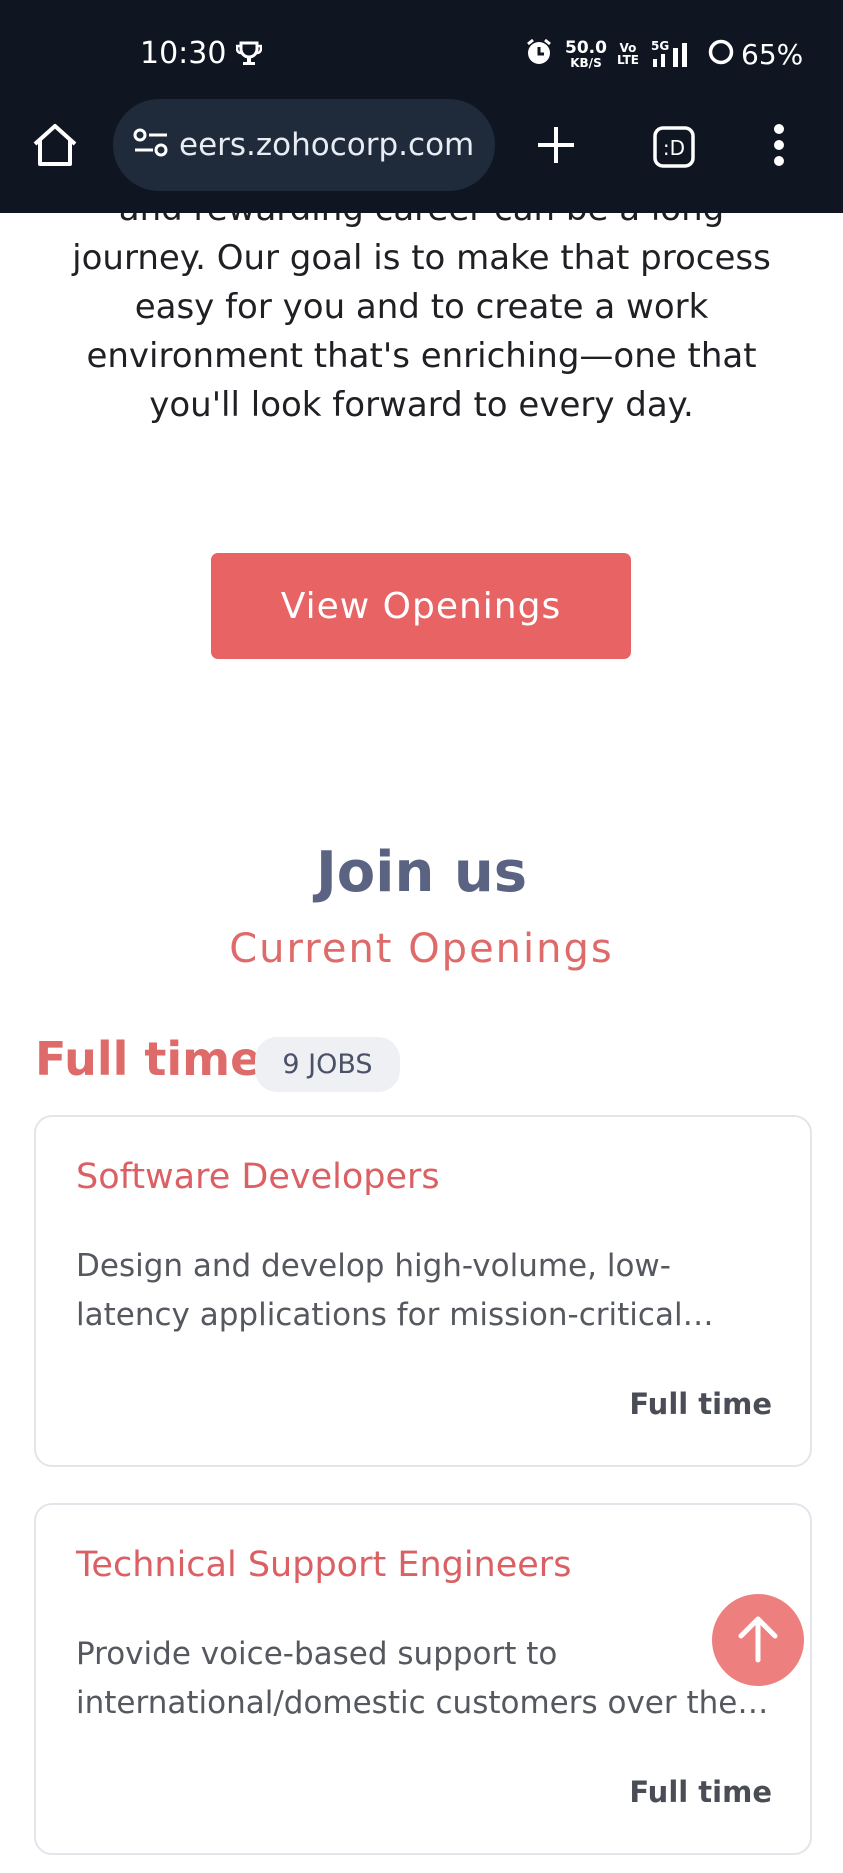 This screenshot has width=843, height=1873. What do you see at coordinates (539, 54) in the screenshot?
I see `alarm-icon` at bounding box center [539, 54].